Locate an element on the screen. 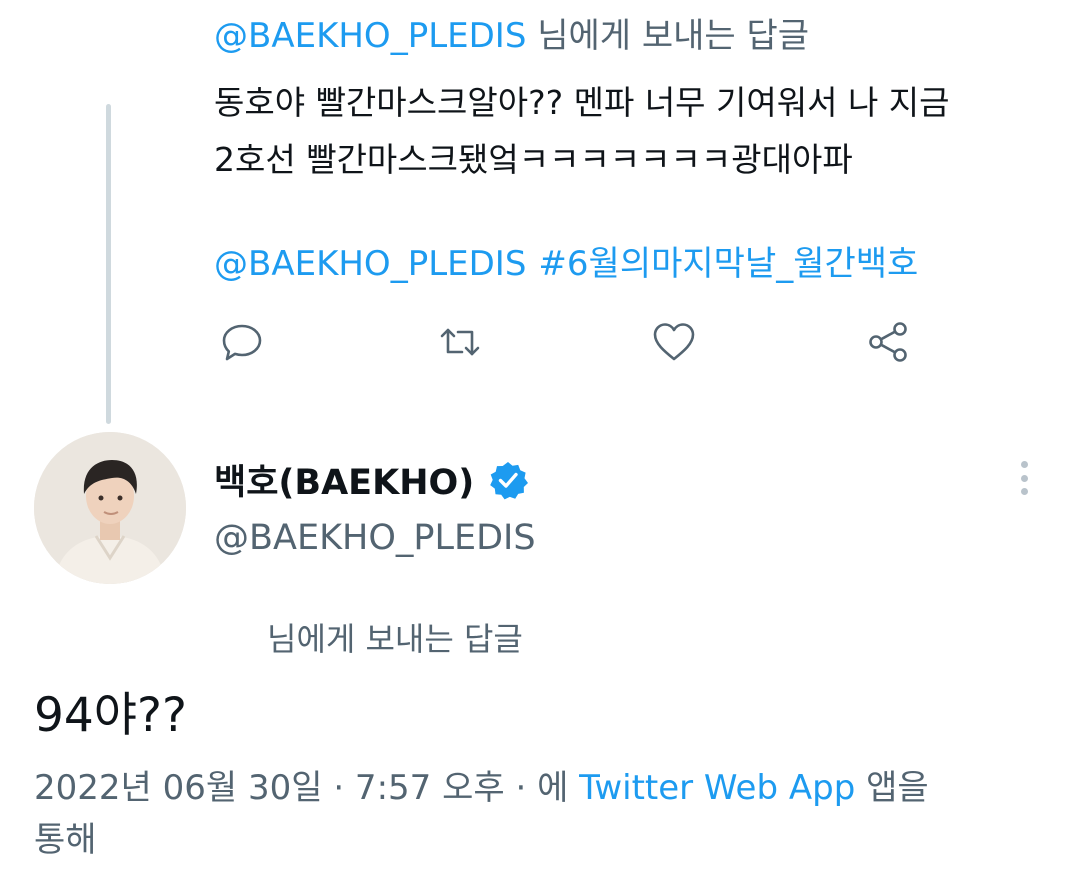 The width and height of the screenshot is (1080, 892). reply-to-label: 님에게 보내는 답글 is located at coordinates (668, 36).